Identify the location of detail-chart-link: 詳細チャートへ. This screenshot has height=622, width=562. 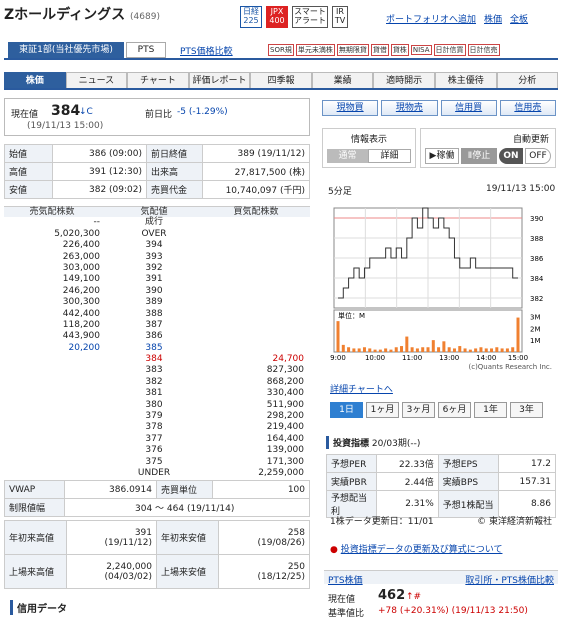
(361, 388).